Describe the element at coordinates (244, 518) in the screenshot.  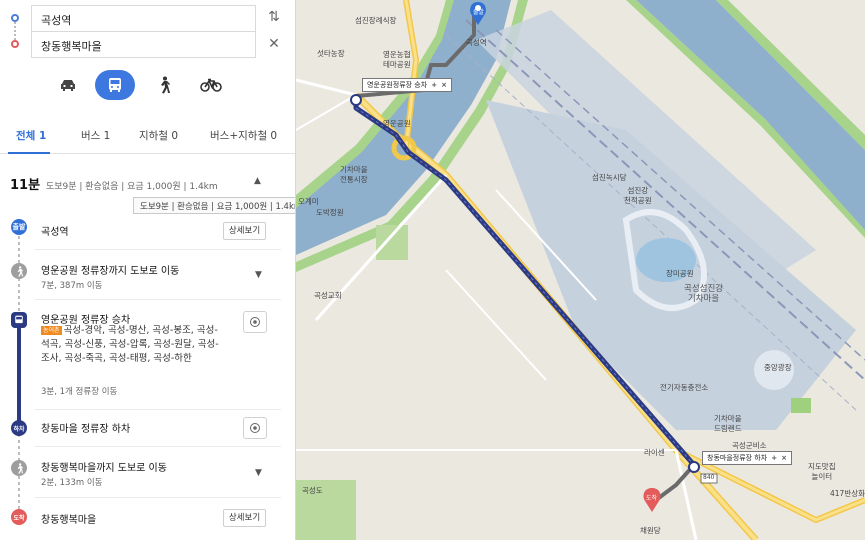
I see `end-detail-button: 상세보기` at that location.